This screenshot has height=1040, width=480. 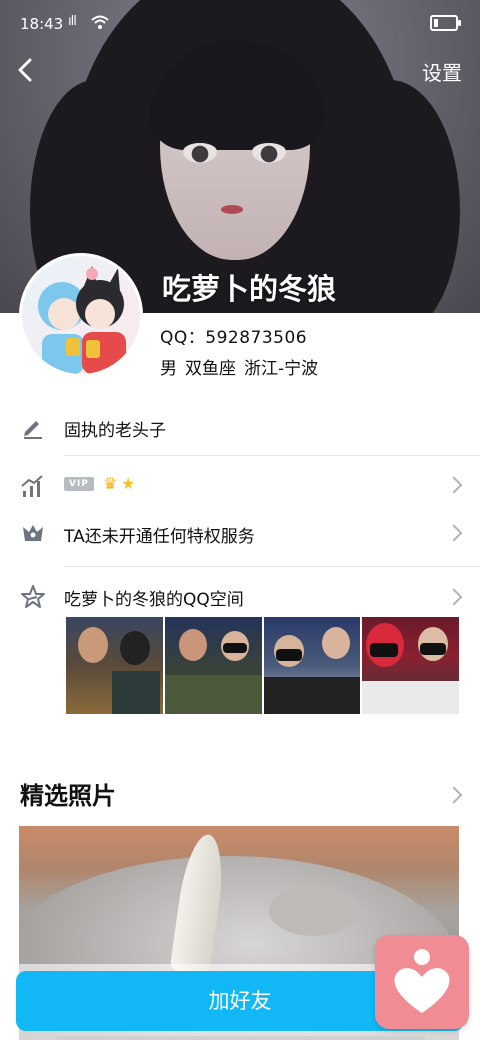 I want to click on status-time: 18:43, so click(x=42, y=24).